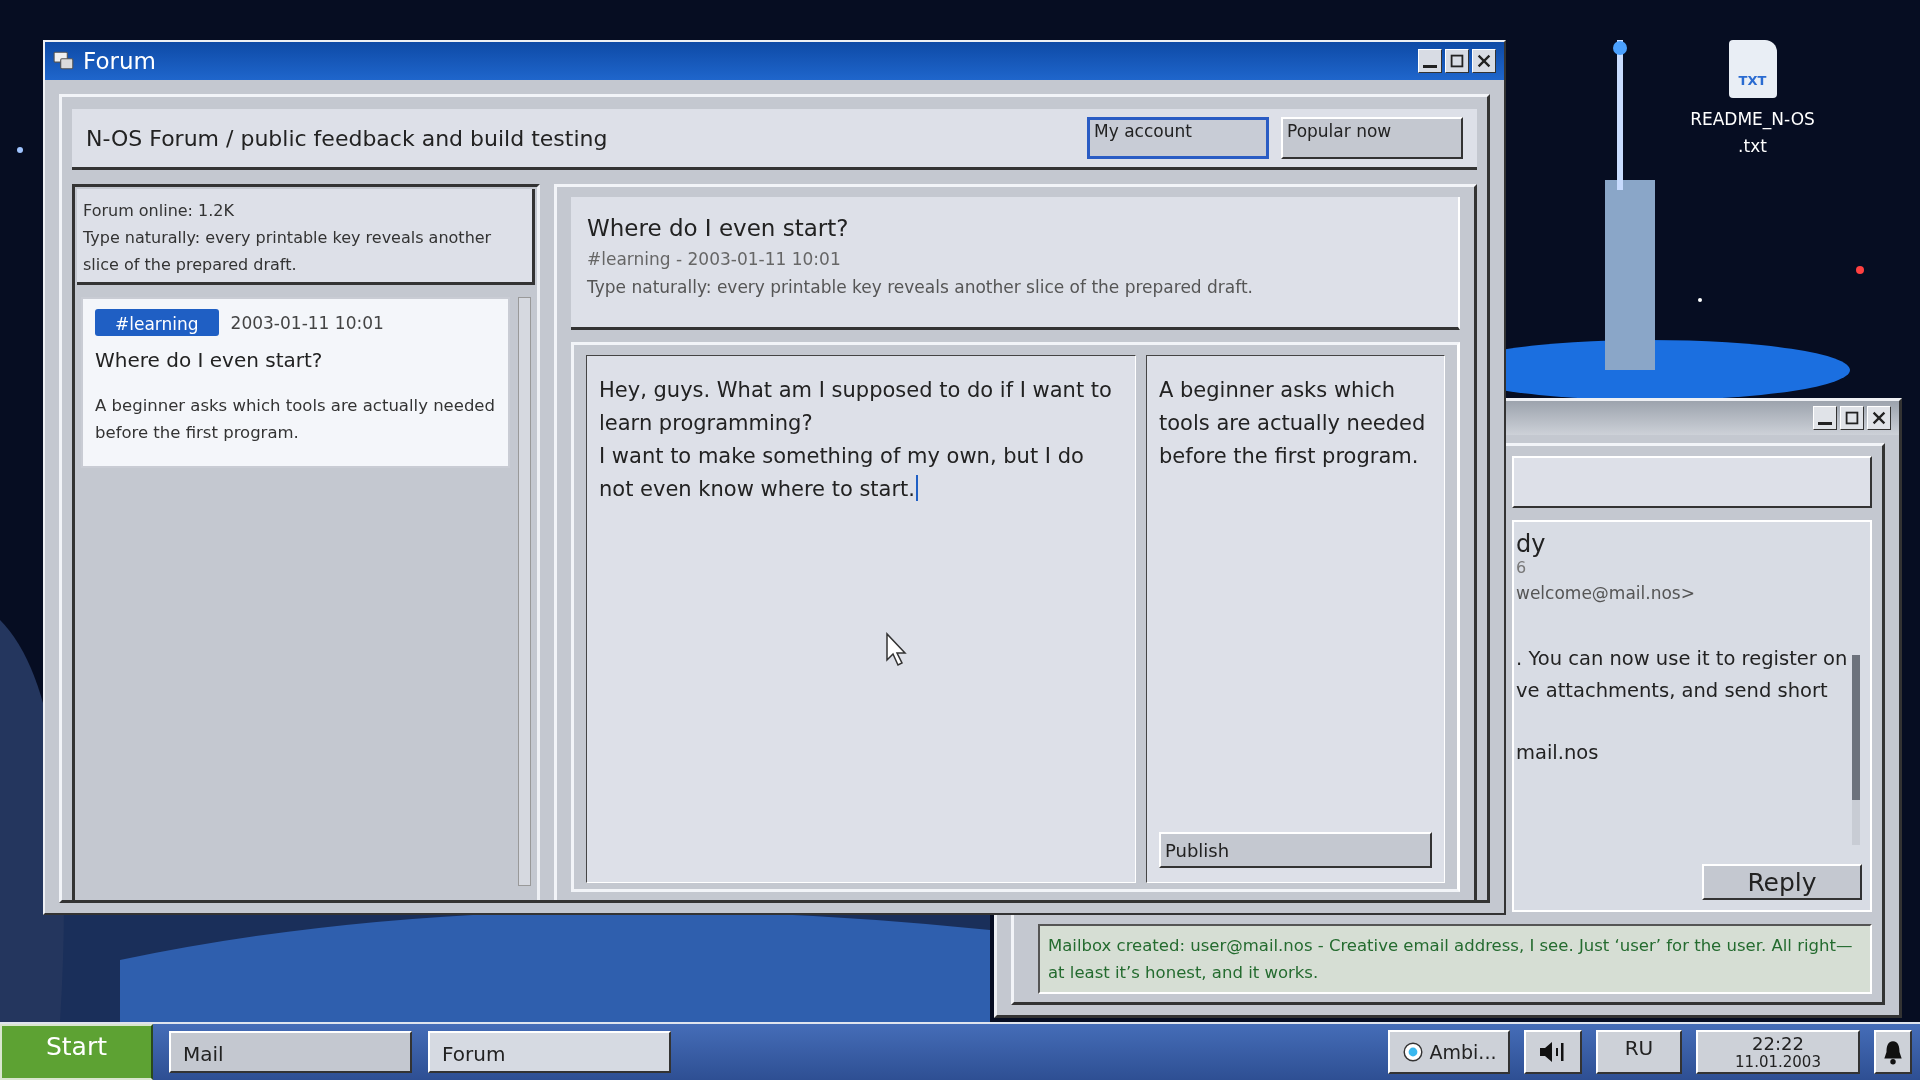 The image size is (1920, 1080). I want to click on clock-time: 22:22, so click(1778, 1043).